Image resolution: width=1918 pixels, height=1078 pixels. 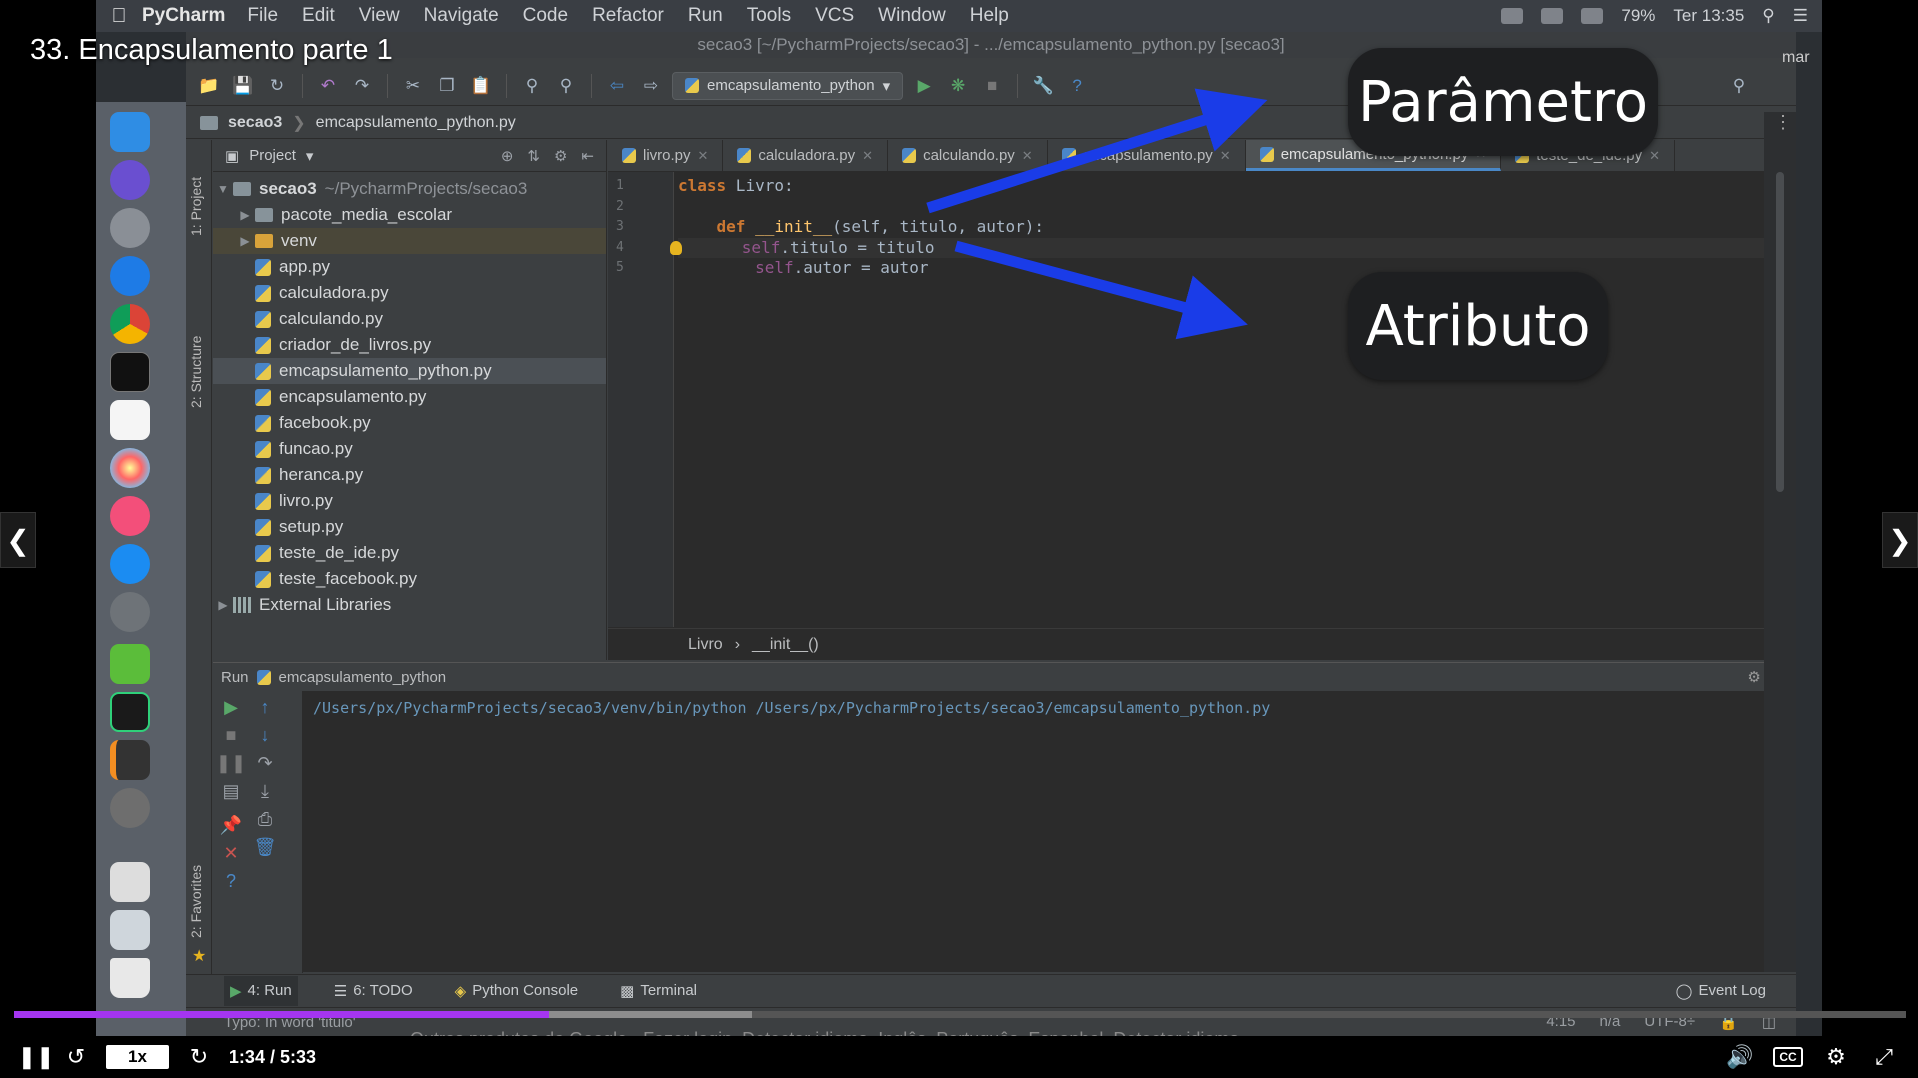 I want to click on editor-tab: calculadora.py ✕, so click(x=806, y=155).